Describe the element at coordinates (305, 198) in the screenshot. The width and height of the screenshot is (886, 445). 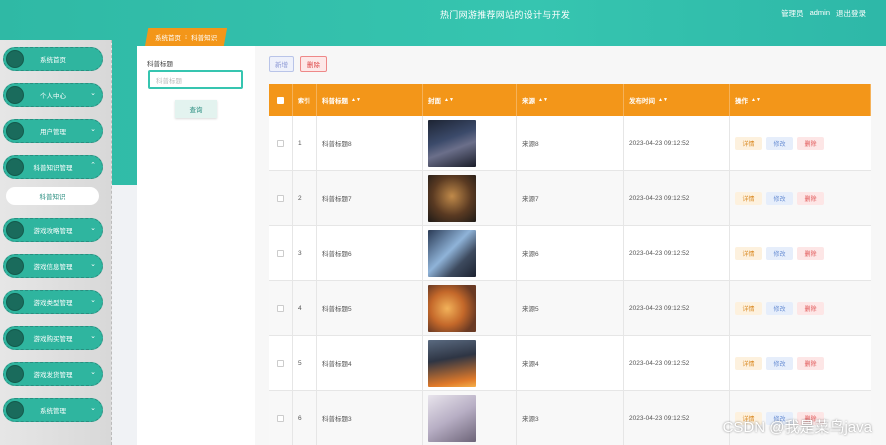
I see `cell-index: 2` at that location.